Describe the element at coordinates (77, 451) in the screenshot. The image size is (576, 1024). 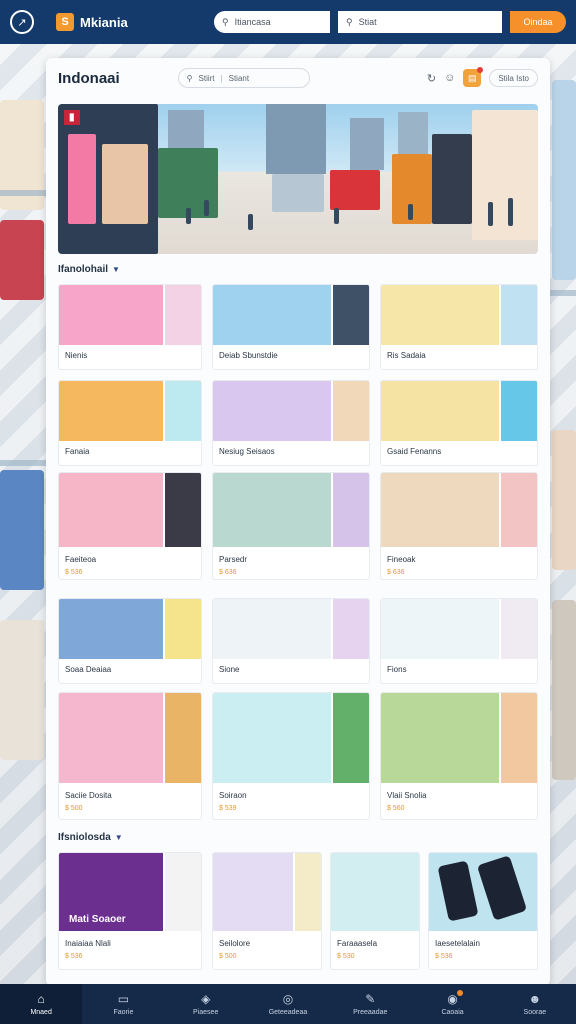
I see `tile-label: Fanaia` at that location.